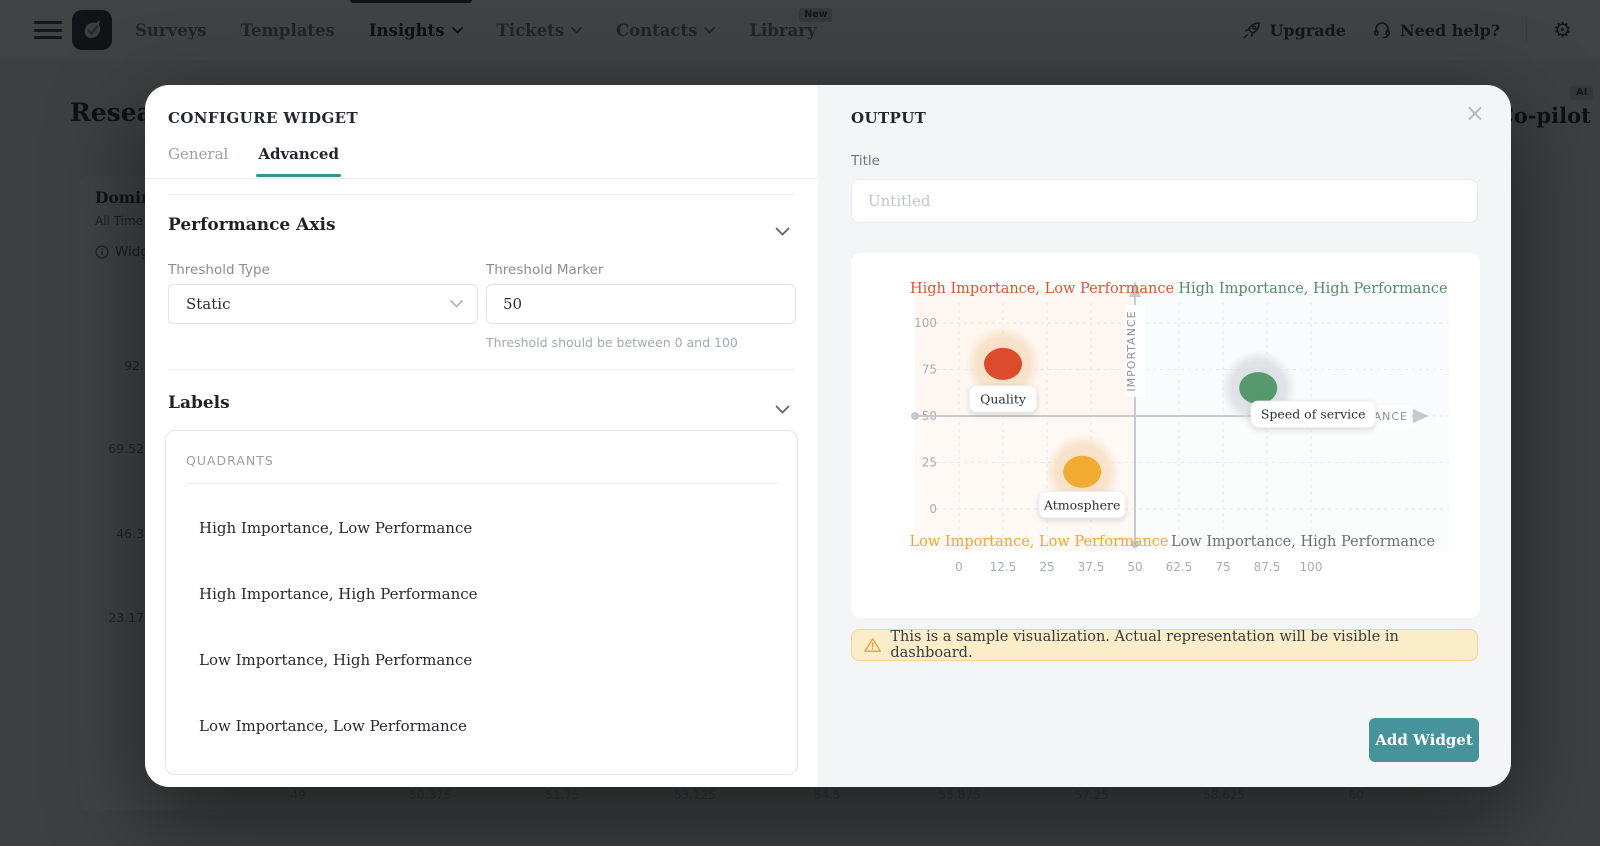  I want to click on svg-text: 37.5, so click(1091, 567).